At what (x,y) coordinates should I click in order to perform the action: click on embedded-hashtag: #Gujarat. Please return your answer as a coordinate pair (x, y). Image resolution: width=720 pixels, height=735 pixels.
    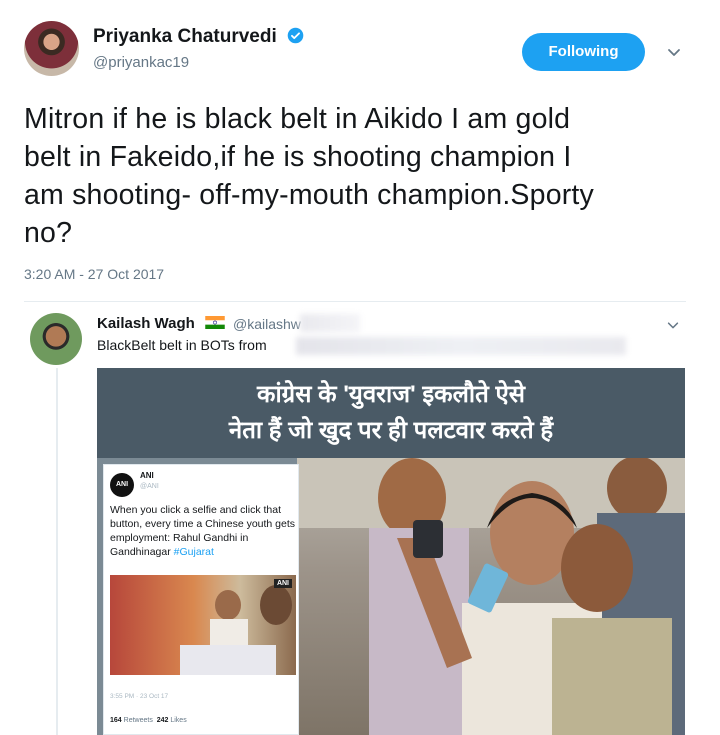
    Looking at the image, I should click on (193, 552).